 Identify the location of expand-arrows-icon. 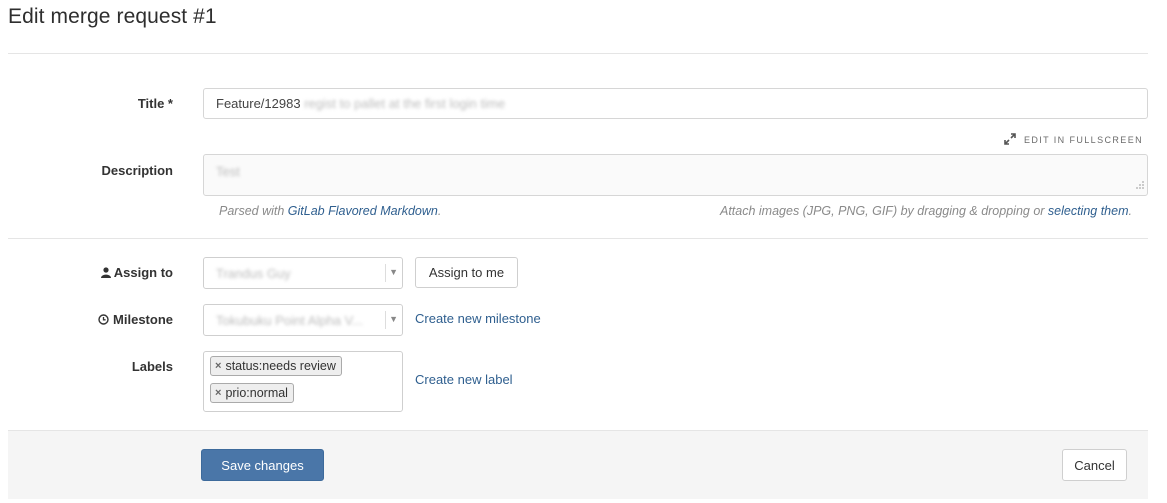
(1010, 140).